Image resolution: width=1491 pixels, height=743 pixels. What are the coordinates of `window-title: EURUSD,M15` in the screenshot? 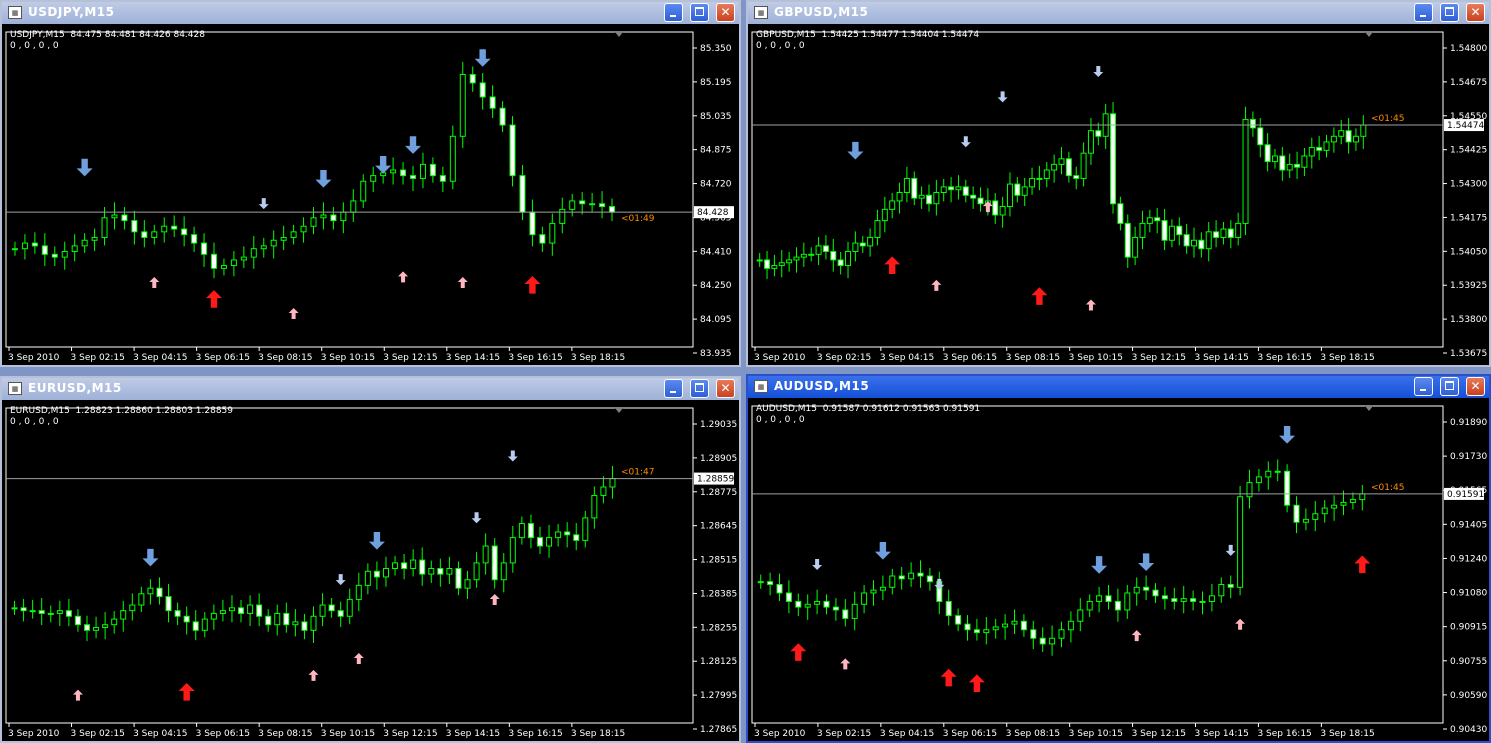 It's located at (75, 388).